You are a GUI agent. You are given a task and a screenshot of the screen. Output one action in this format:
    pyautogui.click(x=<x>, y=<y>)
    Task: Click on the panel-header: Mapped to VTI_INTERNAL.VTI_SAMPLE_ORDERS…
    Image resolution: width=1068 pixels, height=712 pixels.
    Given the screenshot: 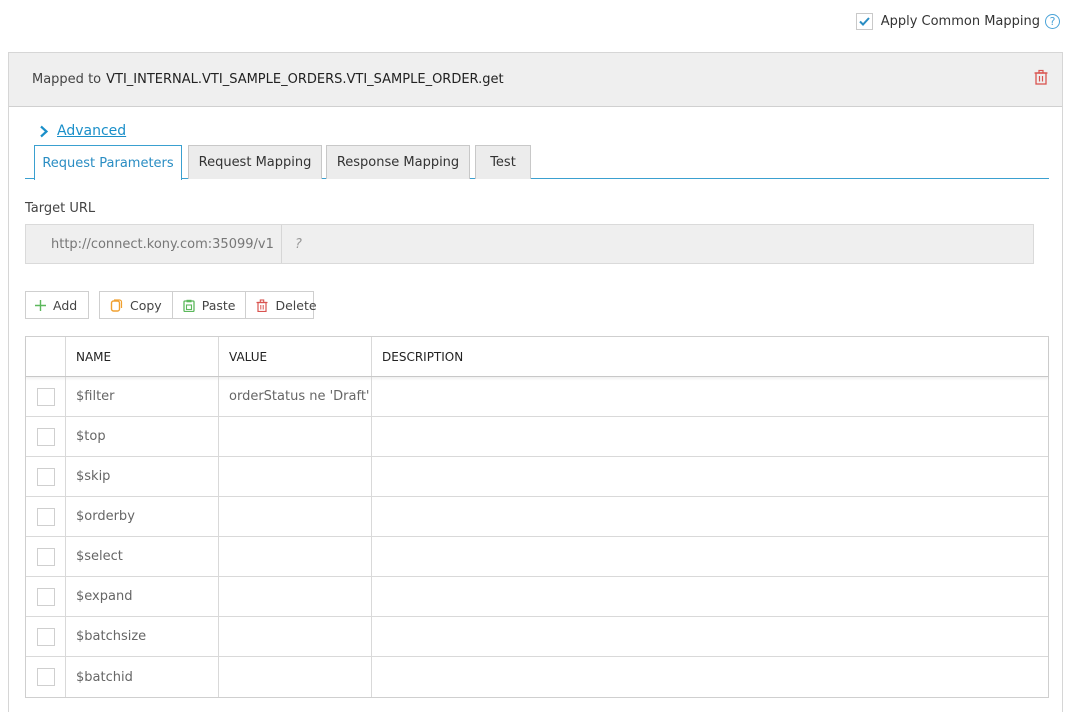 What is the action you would take?
    pyautogui.click(x=535, y=80)
    